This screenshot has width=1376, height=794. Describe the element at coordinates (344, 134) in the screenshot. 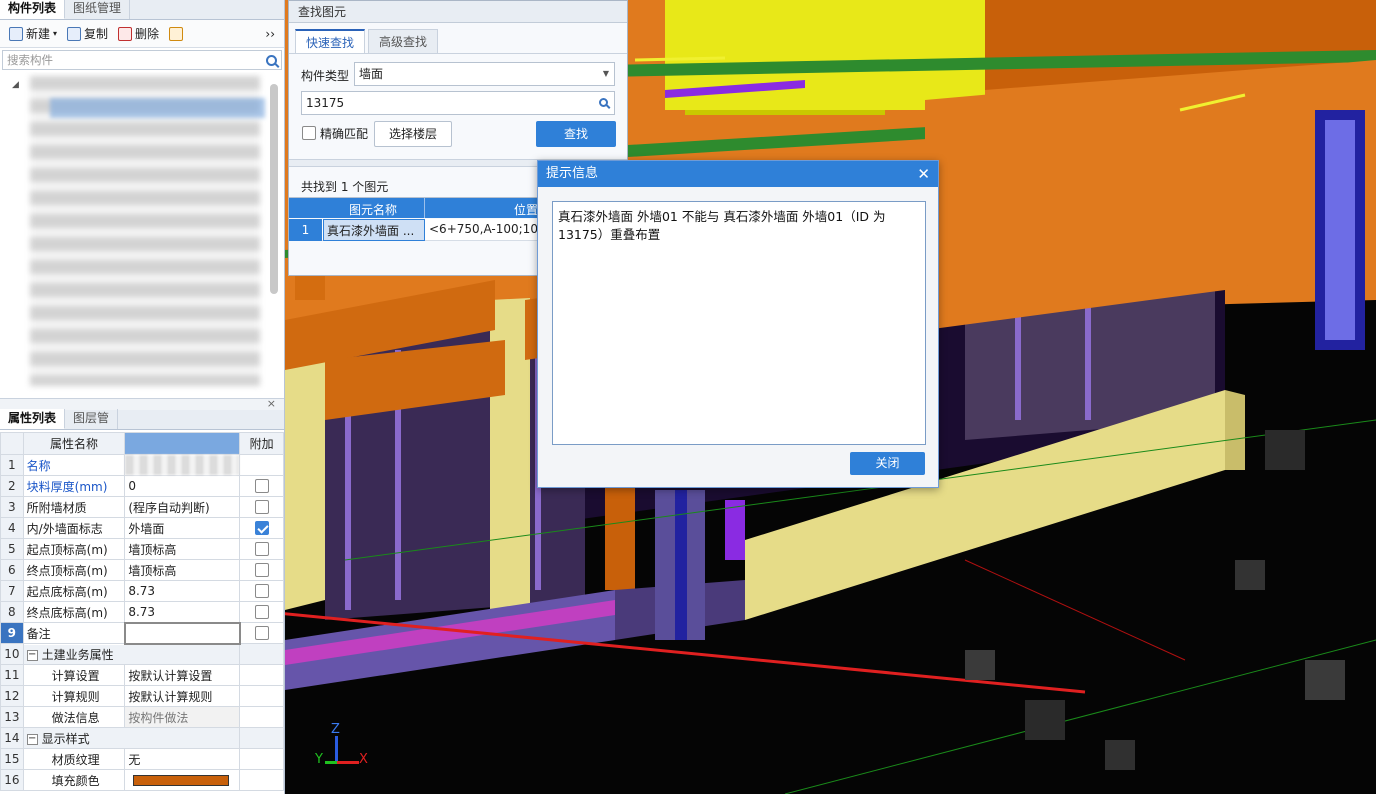

I see `exact-match-label: 精确匹配` at that location.